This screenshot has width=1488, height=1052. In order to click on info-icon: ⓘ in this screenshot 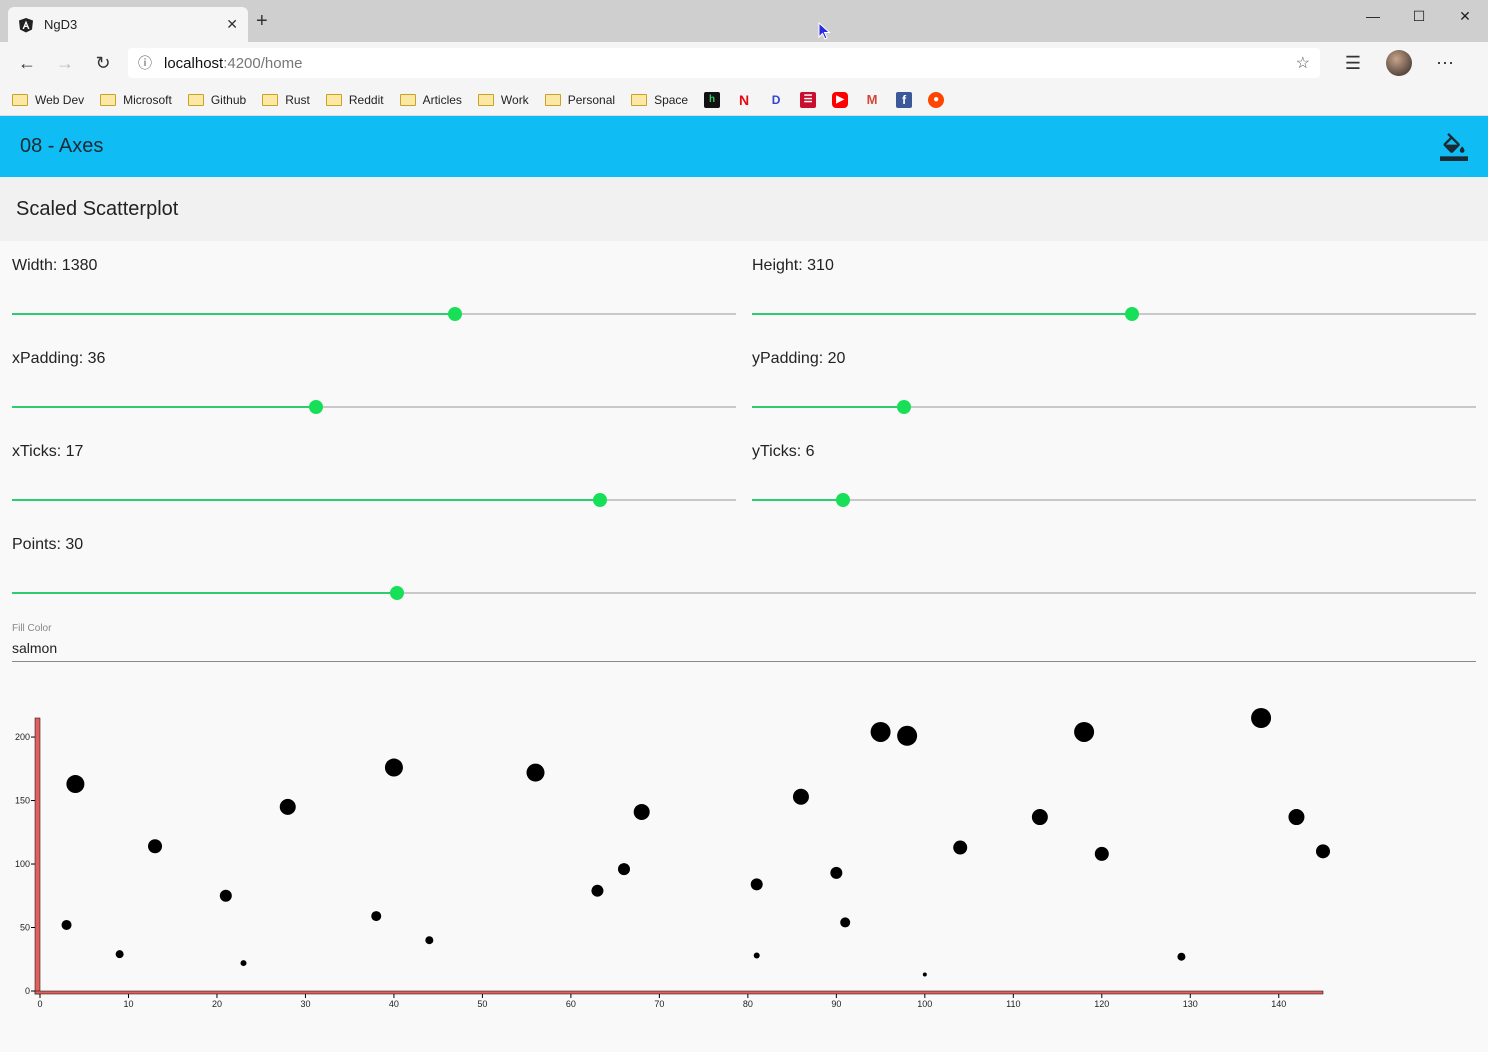, I will do `click(145, 63)`.